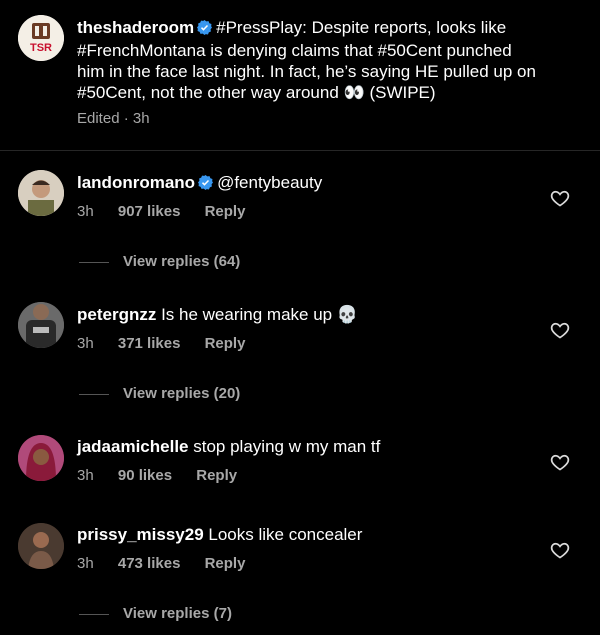 The height and width of the screenshot is (635, 600). I want to click on view-replies-label: View replies (20), so click(182, 393).